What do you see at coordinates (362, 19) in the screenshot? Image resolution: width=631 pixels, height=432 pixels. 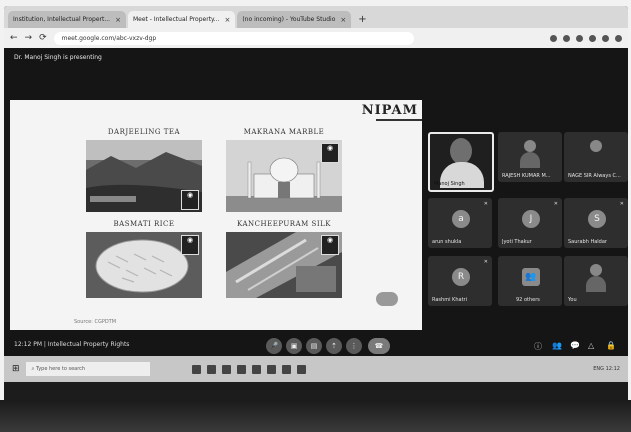 I see `new-tab-icon: +` at bounding box center [362, 19].